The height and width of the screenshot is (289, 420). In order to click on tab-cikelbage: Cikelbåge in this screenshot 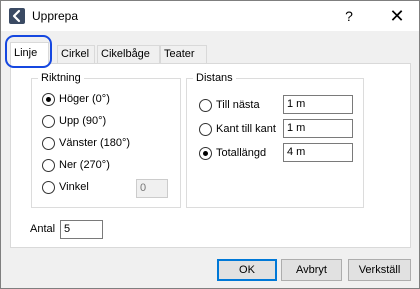, I will do `click(128, 54)`.